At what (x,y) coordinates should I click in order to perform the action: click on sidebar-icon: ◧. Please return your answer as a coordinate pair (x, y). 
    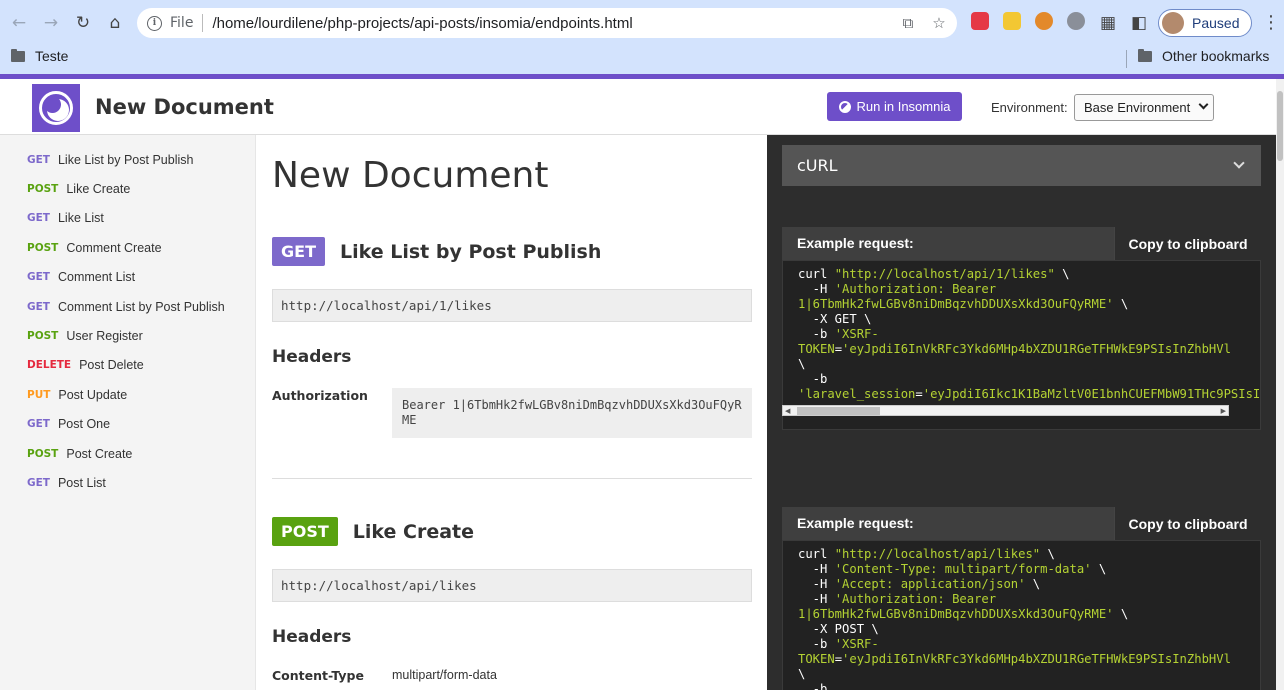
    Looking at the image, I should click on (1139, 23).